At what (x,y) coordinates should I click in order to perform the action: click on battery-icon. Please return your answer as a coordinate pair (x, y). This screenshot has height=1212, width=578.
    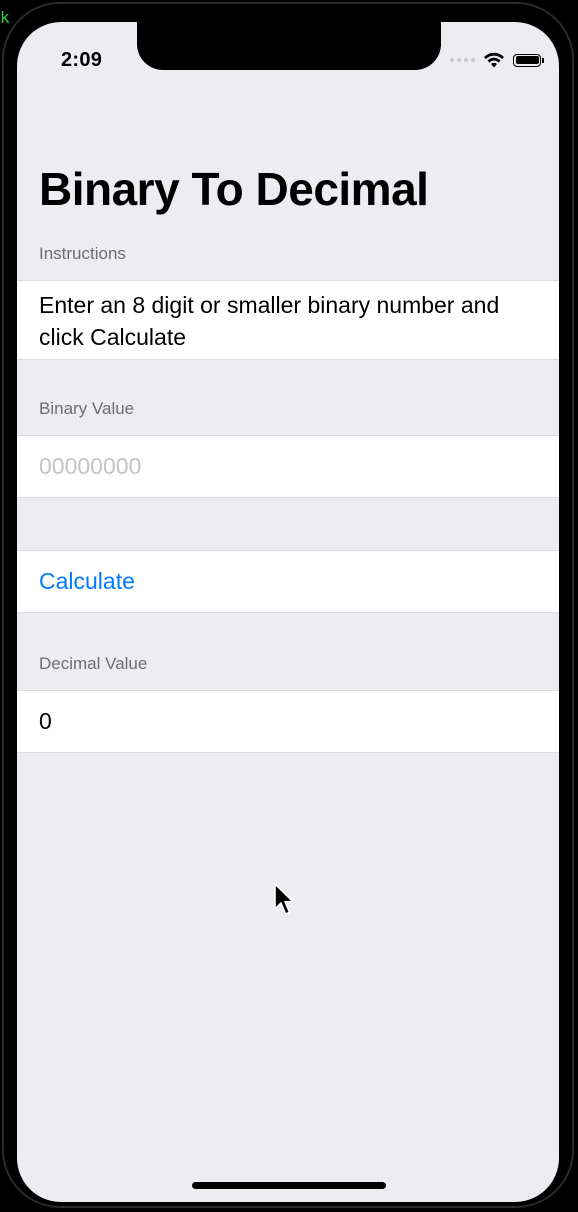
    Looking at the image, I should click on (528, 60).